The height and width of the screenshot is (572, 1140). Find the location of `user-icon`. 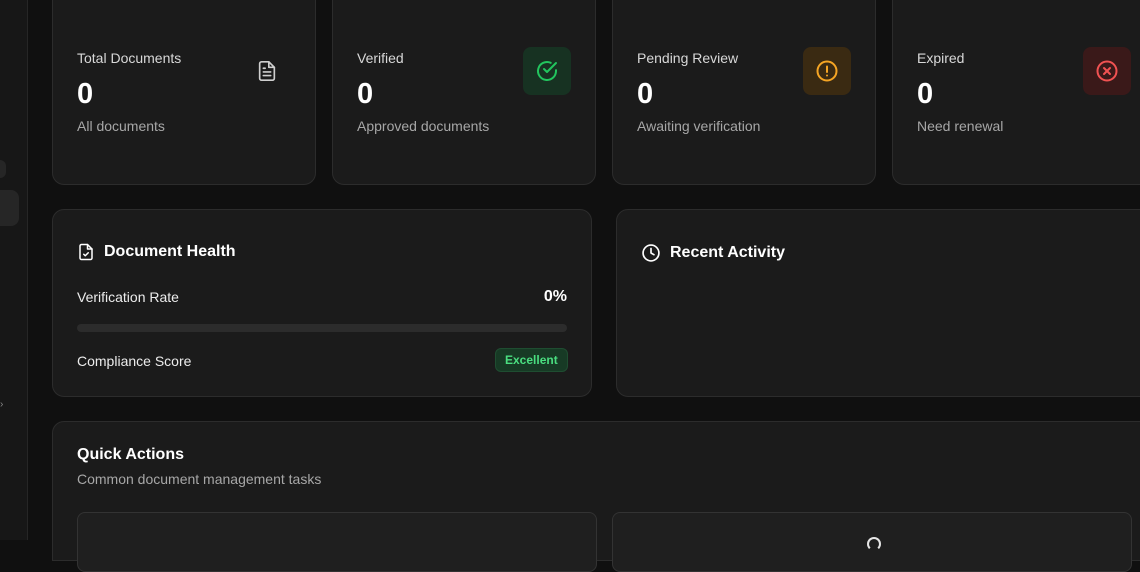

user-icon is located at coordinates (874, 544).